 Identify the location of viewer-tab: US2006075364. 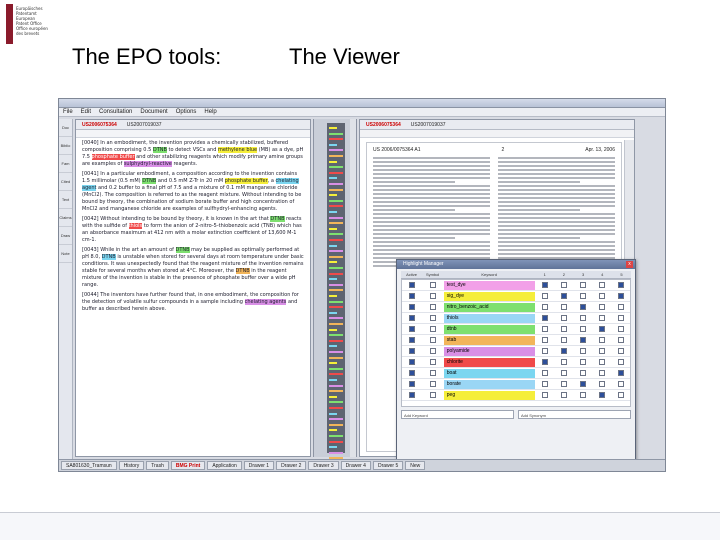
(383, 125).